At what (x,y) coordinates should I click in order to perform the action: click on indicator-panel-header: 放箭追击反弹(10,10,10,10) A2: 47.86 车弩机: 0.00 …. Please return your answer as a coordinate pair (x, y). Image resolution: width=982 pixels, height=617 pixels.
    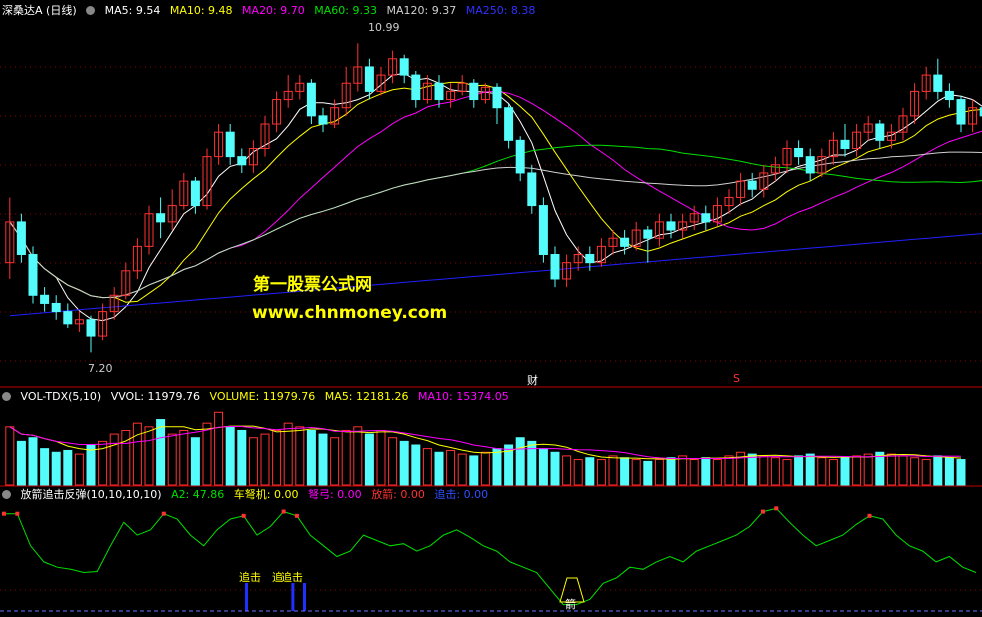
    Looking at the image, I should click on (248, 494).